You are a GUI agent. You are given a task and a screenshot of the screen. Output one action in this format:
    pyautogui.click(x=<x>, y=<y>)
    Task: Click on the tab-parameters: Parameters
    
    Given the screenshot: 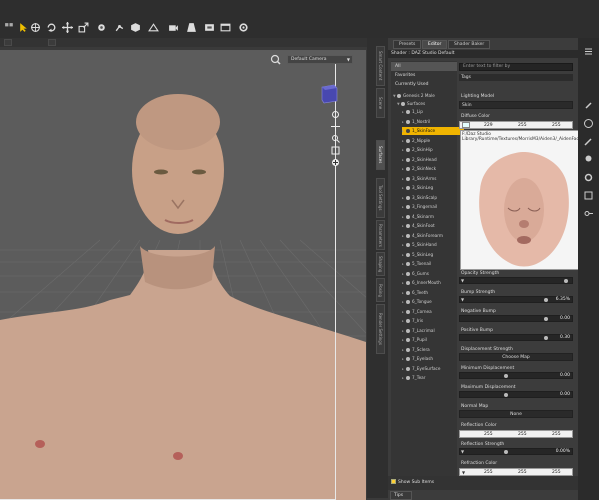 What is the action you would take?
    pyautogui.click(x=380, y=235)
    